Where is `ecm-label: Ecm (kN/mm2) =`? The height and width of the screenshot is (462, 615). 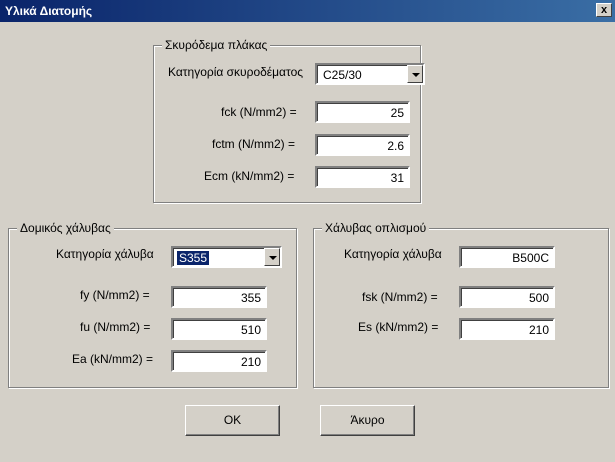 ecm-label: Ecm (kN/mm2) = is located at coordinates (249, 176).